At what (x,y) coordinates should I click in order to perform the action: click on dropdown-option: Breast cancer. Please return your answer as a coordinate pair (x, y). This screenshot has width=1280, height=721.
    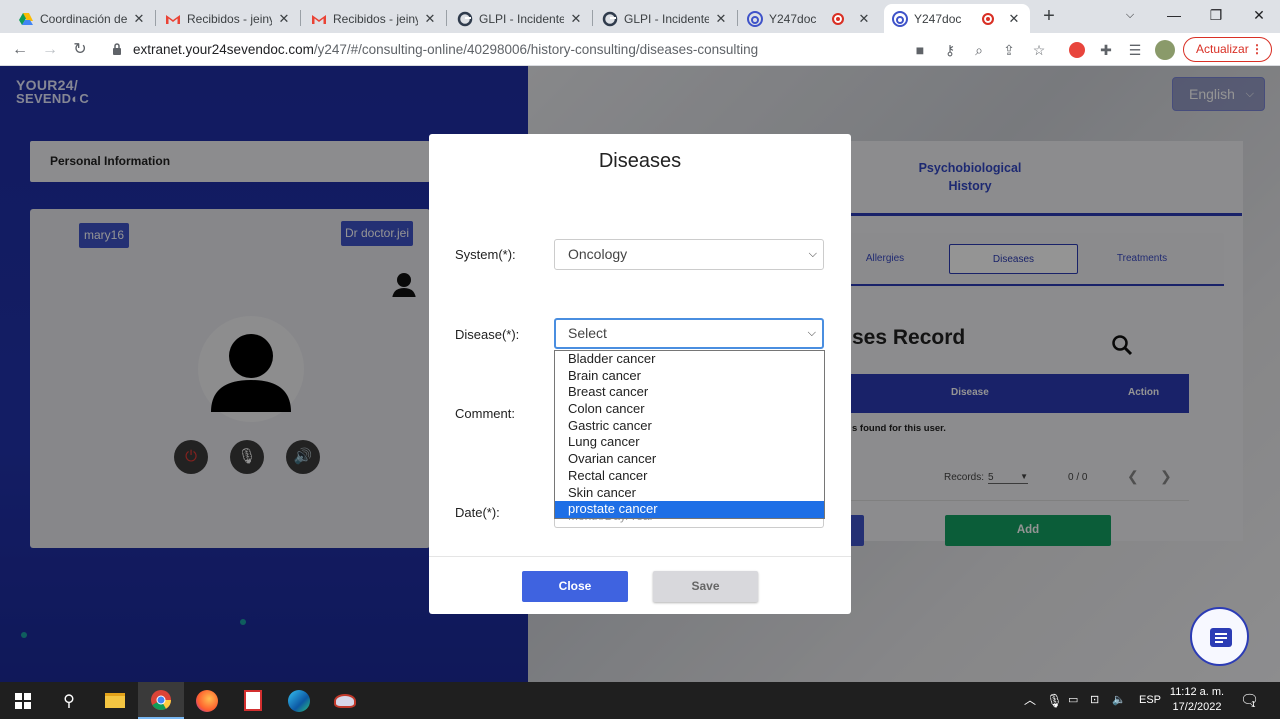
    Looking at the image, I should click on (689, 392).